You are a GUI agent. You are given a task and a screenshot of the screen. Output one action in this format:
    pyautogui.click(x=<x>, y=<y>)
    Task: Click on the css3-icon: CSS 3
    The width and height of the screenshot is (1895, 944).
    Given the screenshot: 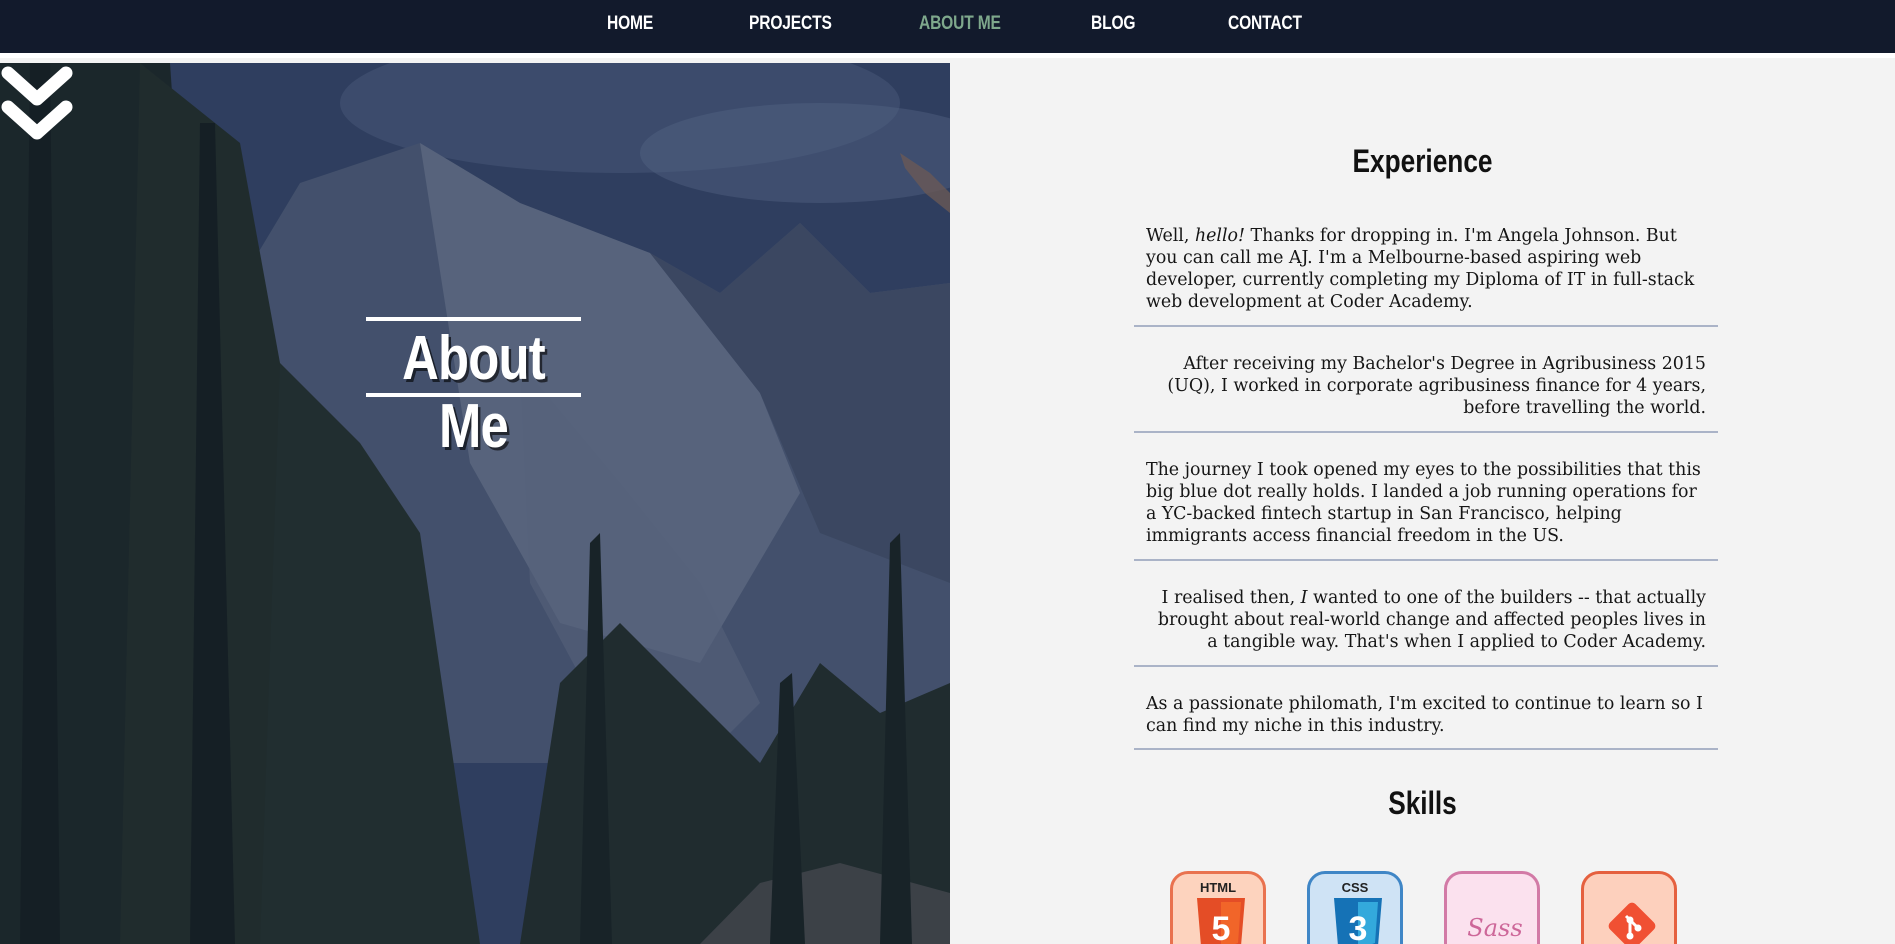 What is the action you would take?
    pyautogui.click(x=1355, y=907)
    